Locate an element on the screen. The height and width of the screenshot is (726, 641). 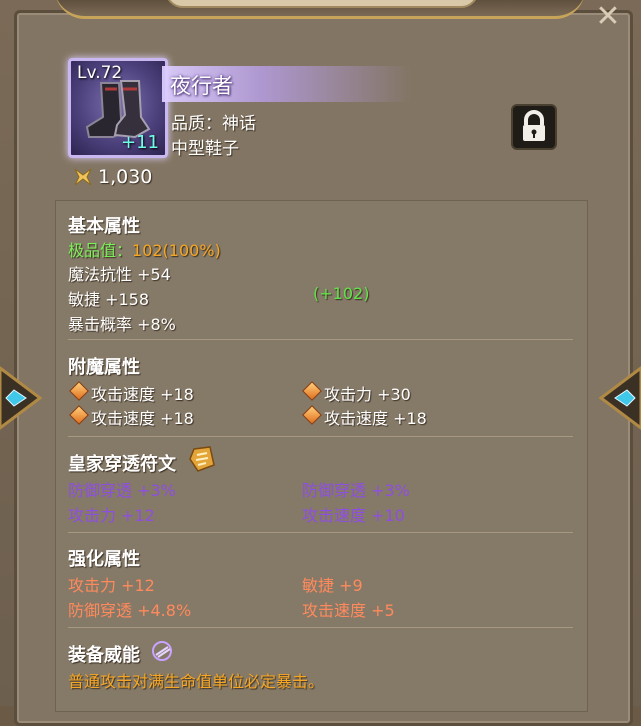
close-icon: ✕ is located at coordinates (608, 17).